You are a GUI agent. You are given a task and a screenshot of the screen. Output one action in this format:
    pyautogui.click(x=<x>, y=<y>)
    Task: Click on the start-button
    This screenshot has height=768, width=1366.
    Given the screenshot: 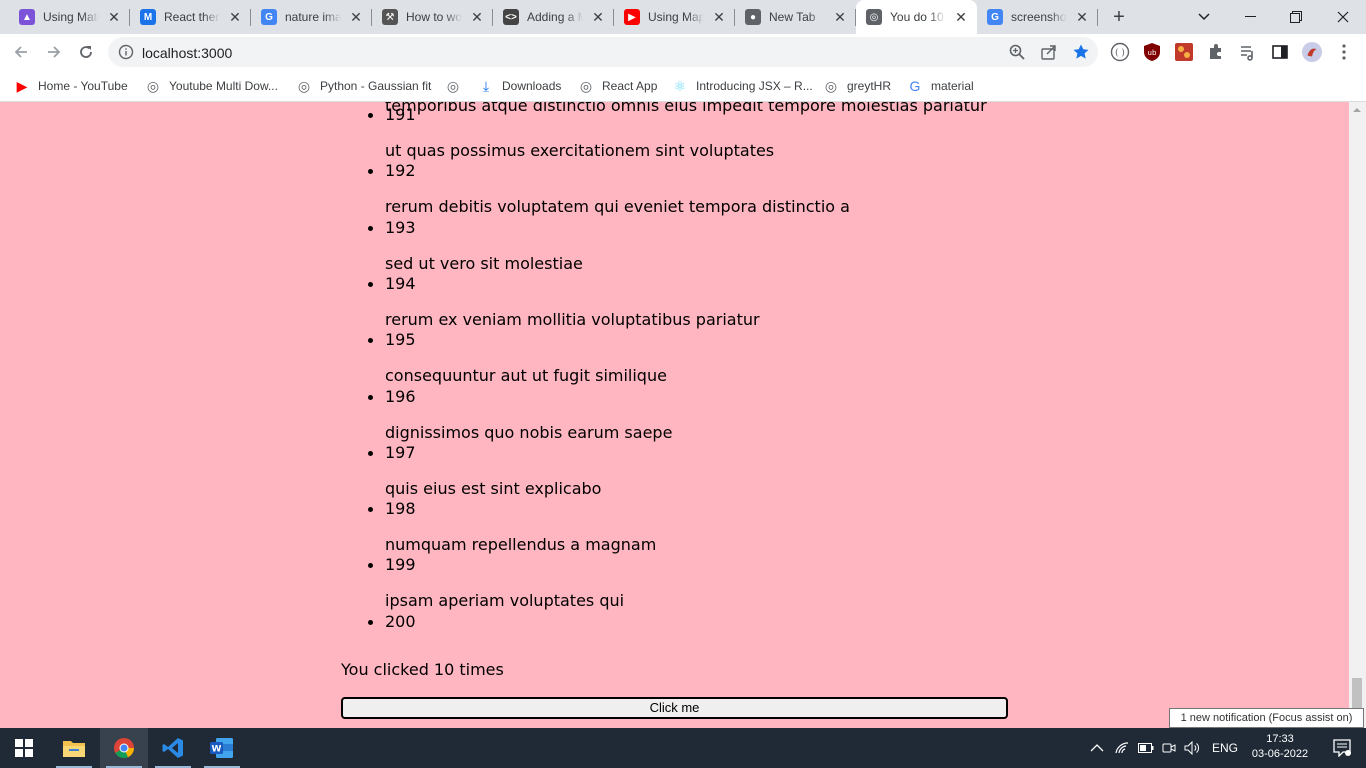 What is the action you would take?
    pyautogui.click(x=24, y=748)
    